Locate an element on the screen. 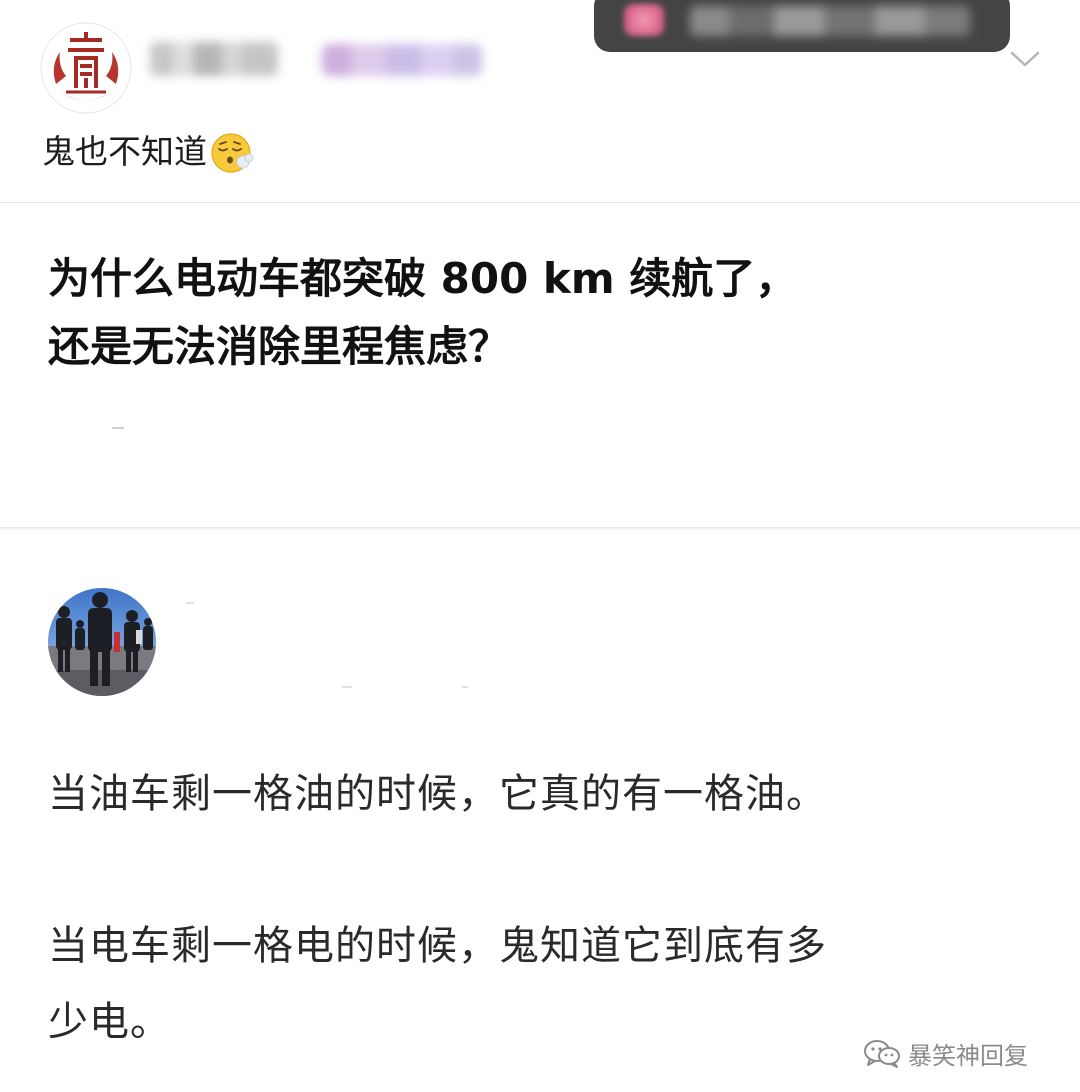 The image size is (1080, 1092). watermark: 暴笑神回复 is located at coordinates (945, 1053).